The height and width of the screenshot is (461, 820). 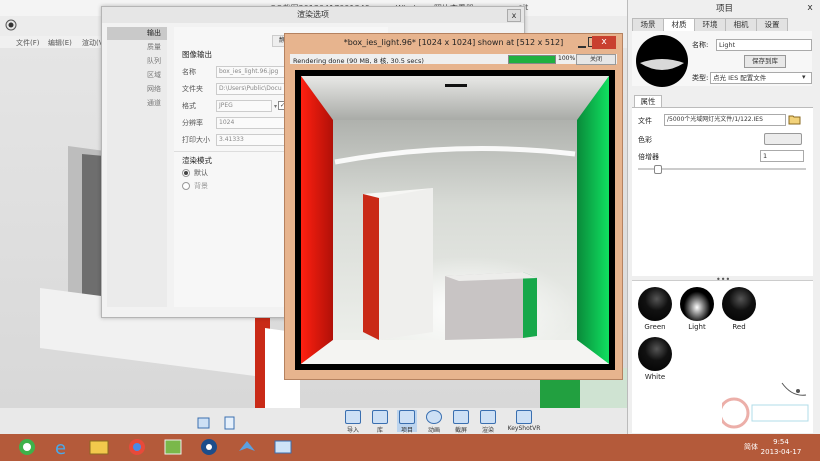 I want to click on multiplier-input: 1, so click(x=782, y=156).